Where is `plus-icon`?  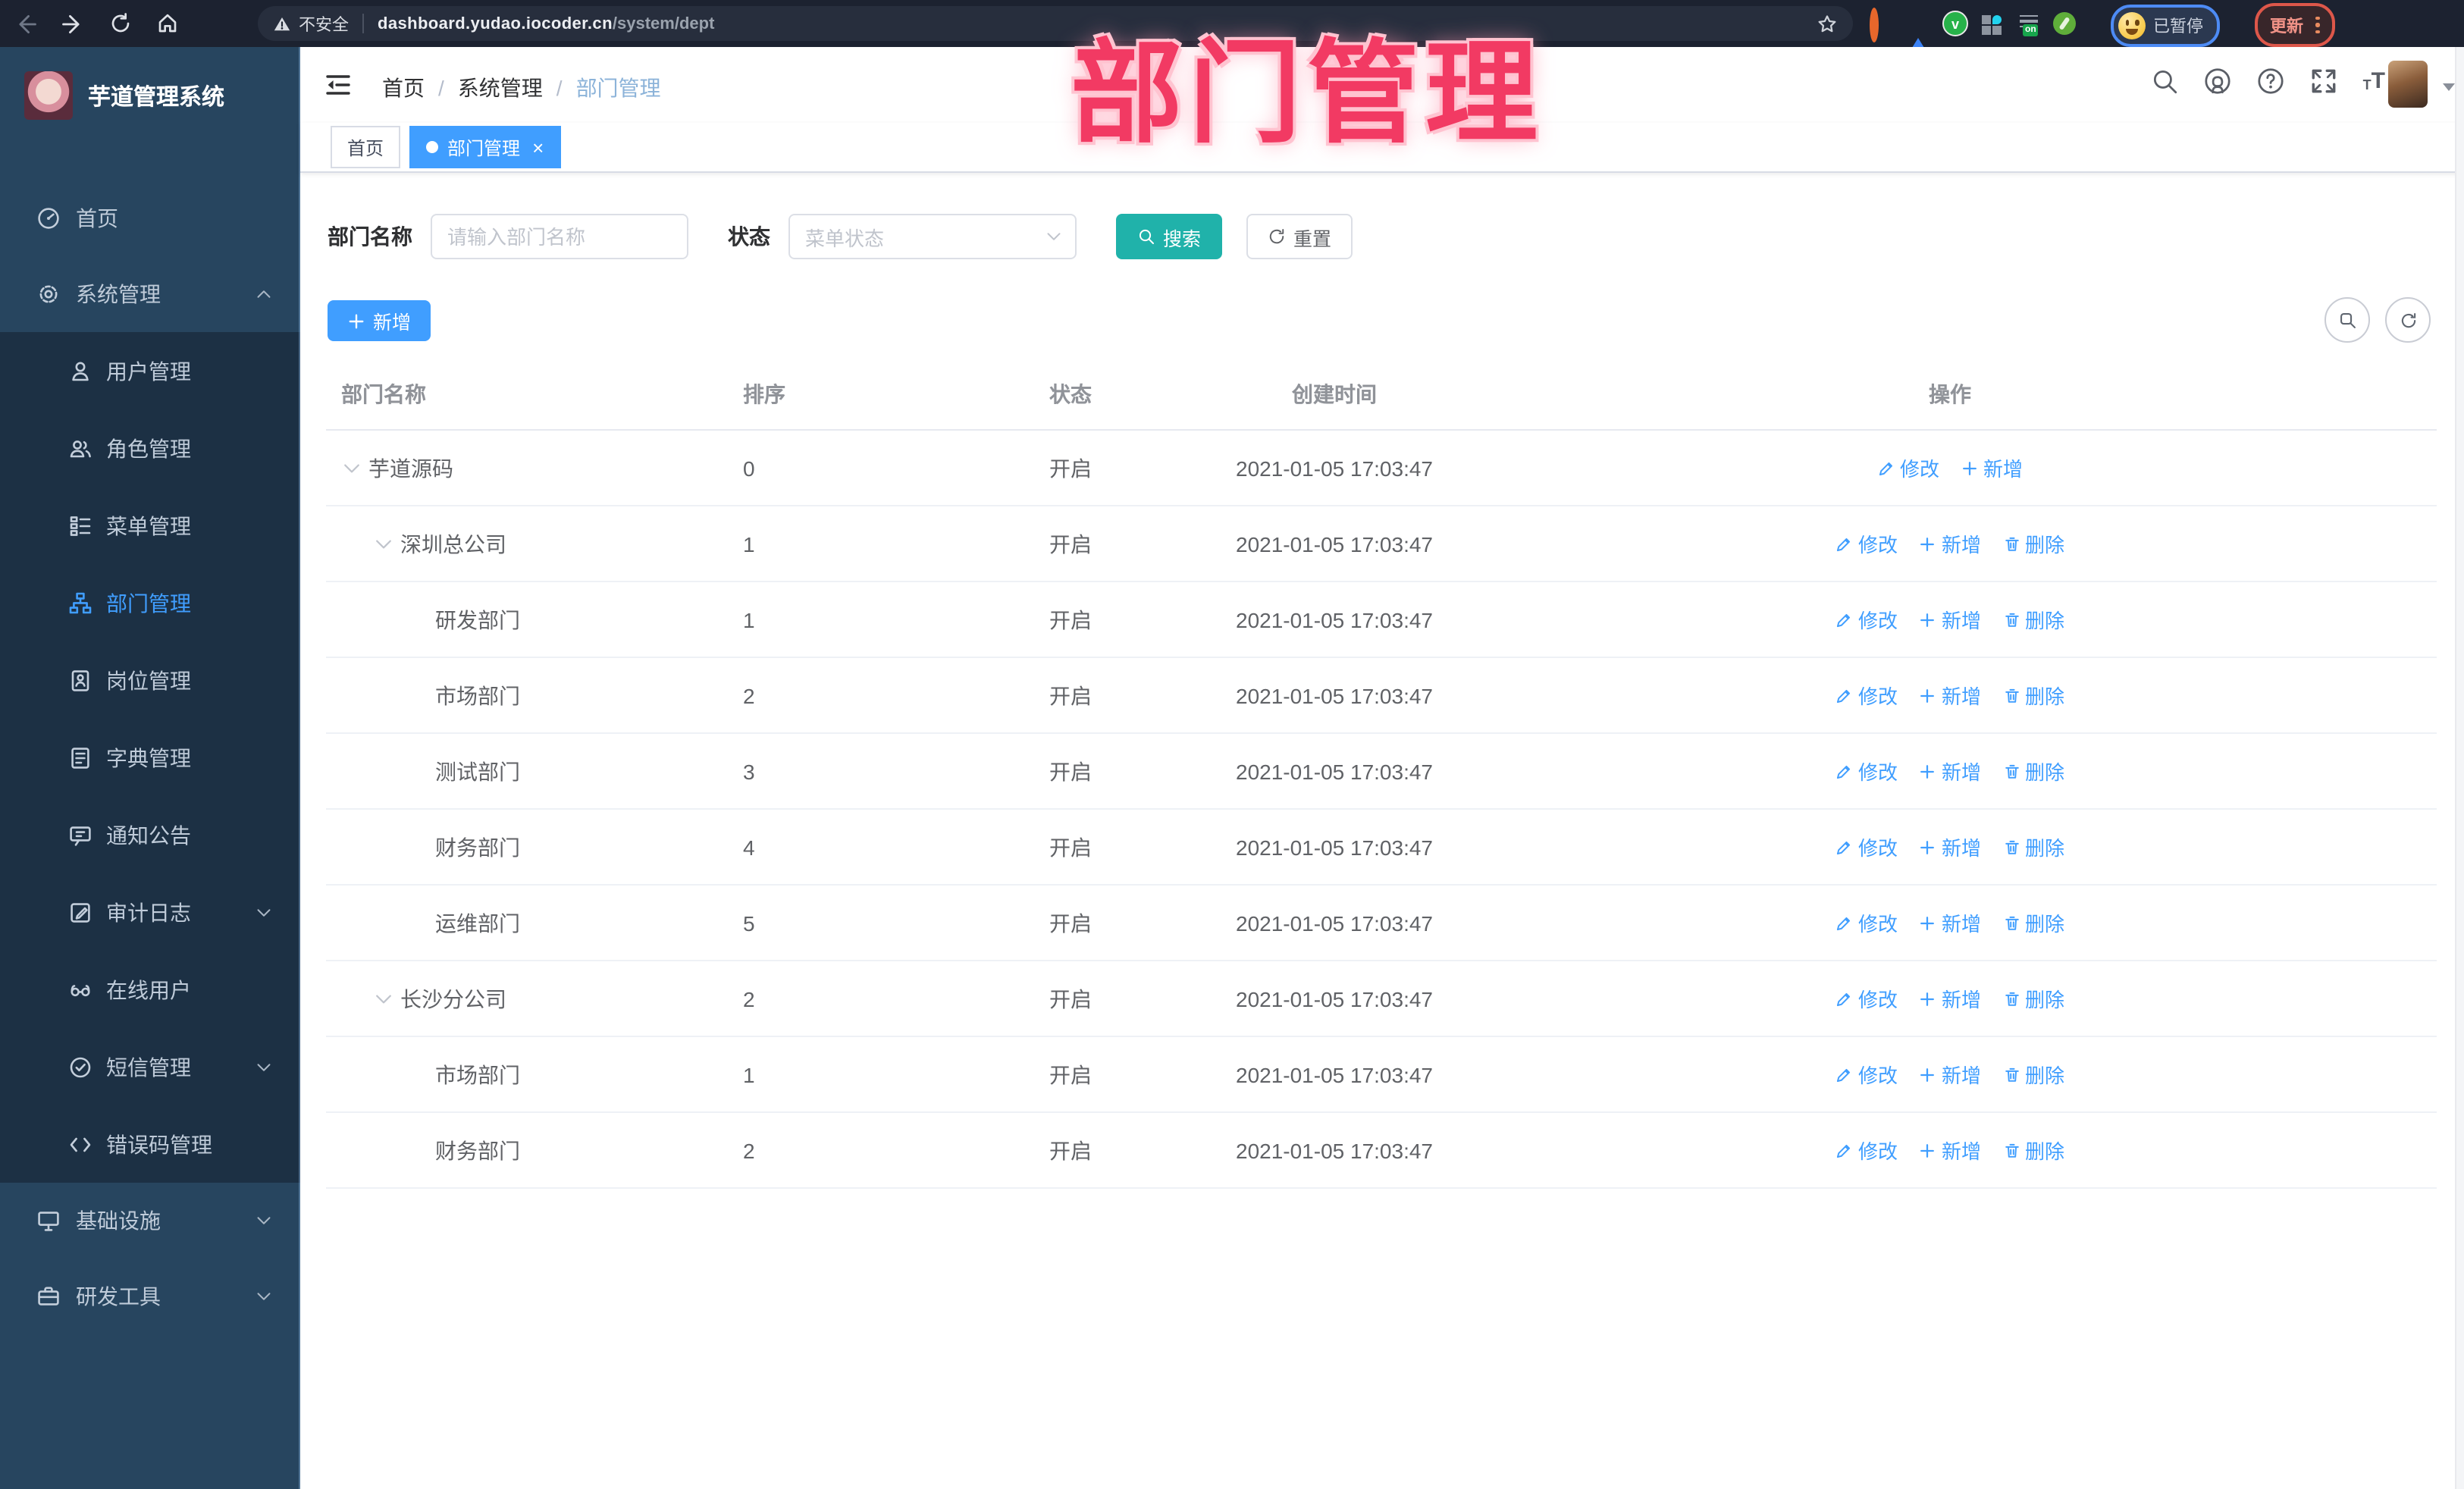 plus-icon is located at coordinates (1928, 543).